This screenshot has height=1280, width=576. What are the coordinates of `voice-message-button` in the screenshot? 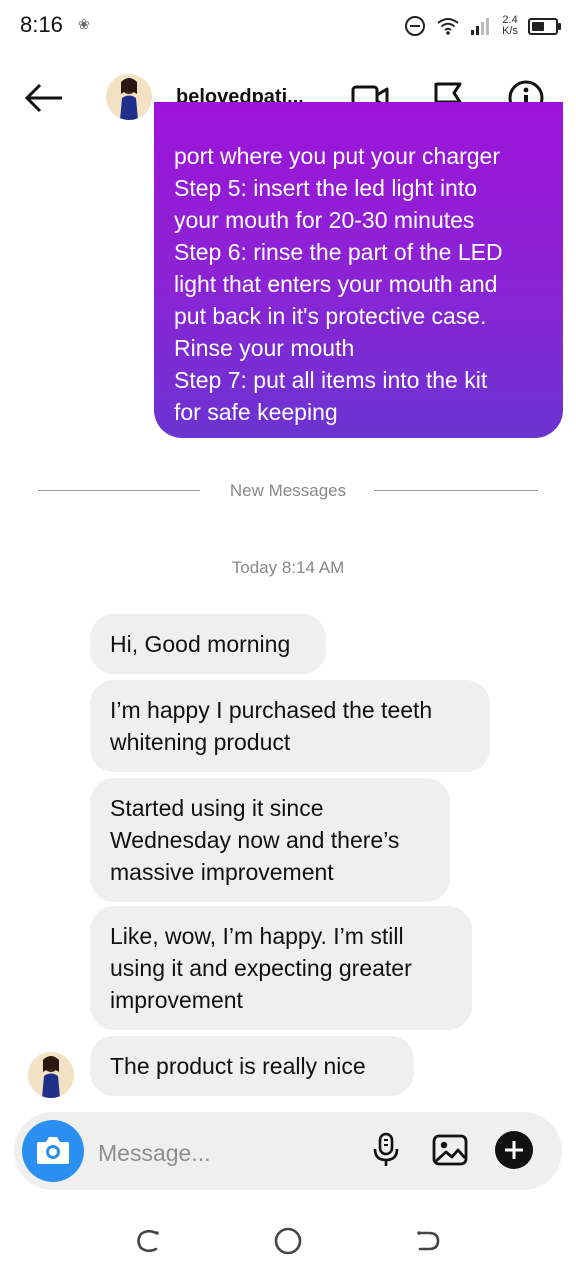 It's located at (386, 1150).